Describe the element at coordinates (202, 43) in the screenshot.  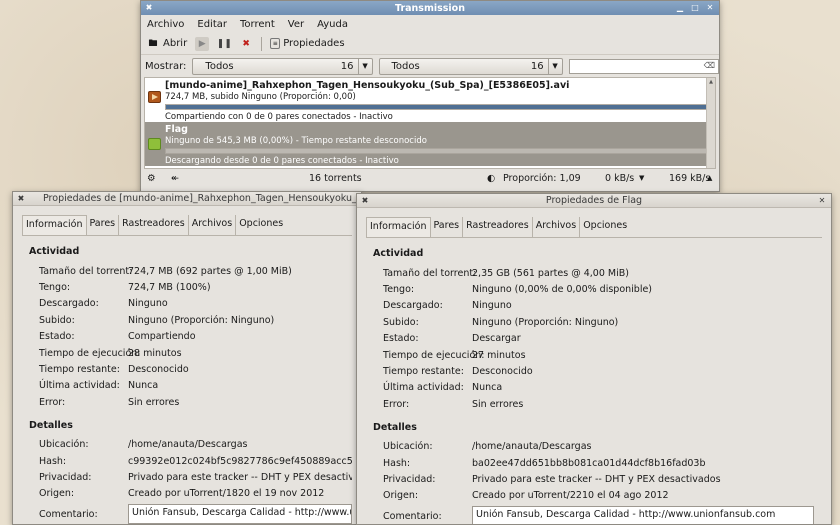
I see `start-button: ▶` at that location.